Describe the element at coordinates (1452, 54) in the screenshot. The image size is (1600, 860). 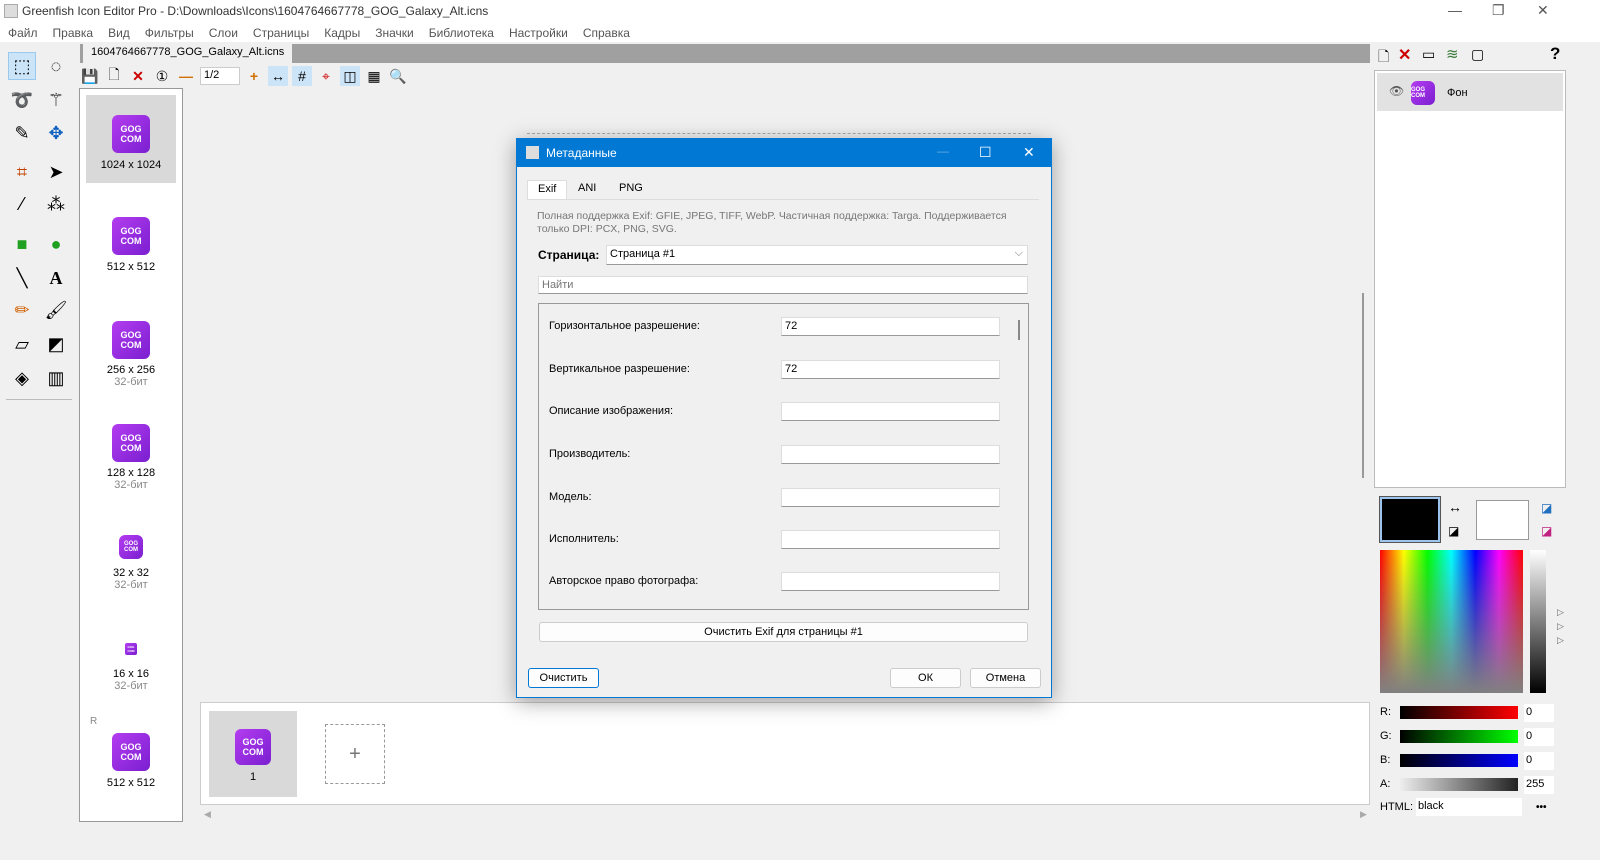
I see `merge-layers-icon: ≋` at that location.